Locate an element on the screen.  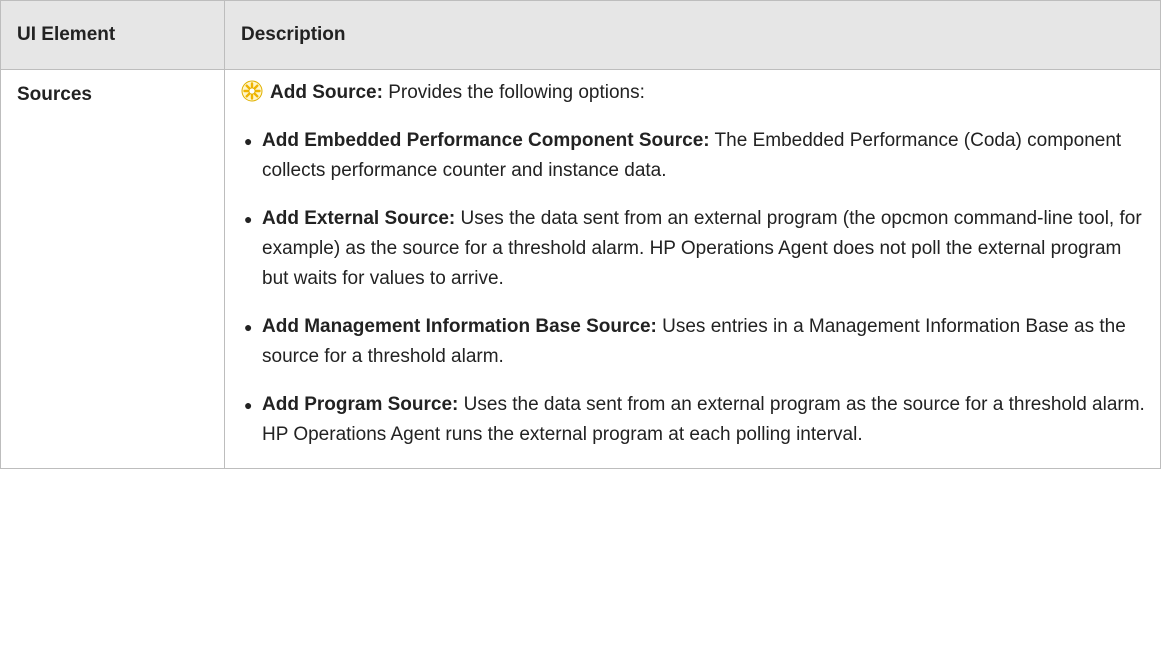
option-label: Add External Source: is located at coordinates (359, 218).